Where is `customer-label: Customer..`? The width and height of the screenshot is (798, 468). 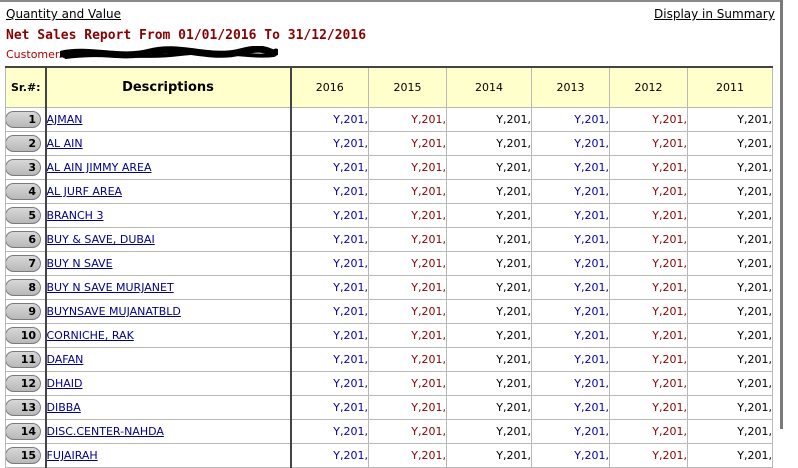 customer-label: Customer.. is located at coordinates (36, 54).